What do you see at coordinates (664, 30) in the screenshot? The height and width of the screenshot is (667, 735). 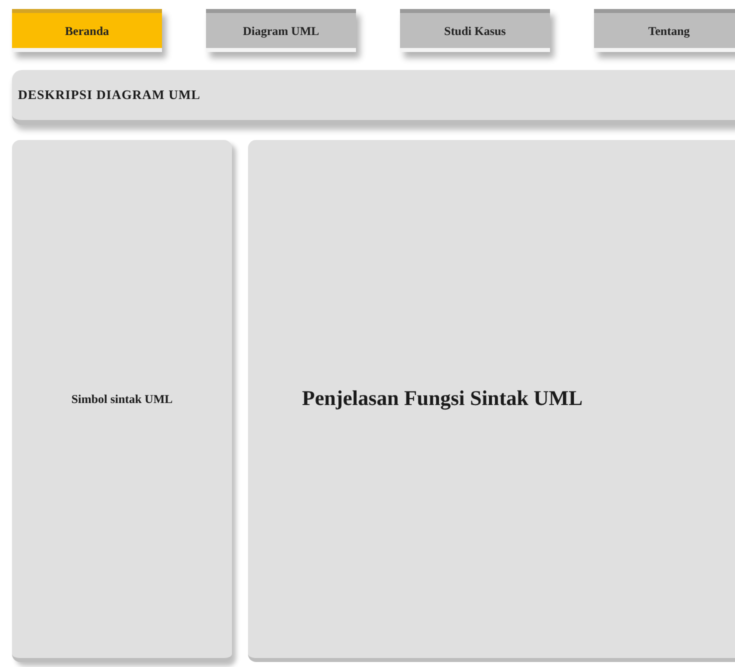 I see `nav-tab: Tentang` at bounding box center [664, 30].